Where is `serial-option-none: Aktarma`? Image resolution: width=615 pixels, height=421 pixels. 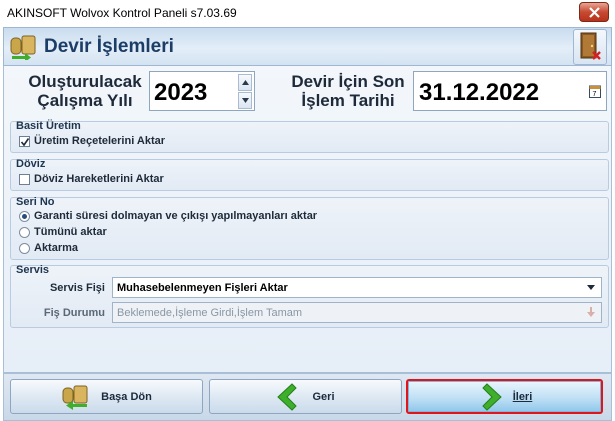
serial-option-none: Aktarma is located at coordinates (48, 248).